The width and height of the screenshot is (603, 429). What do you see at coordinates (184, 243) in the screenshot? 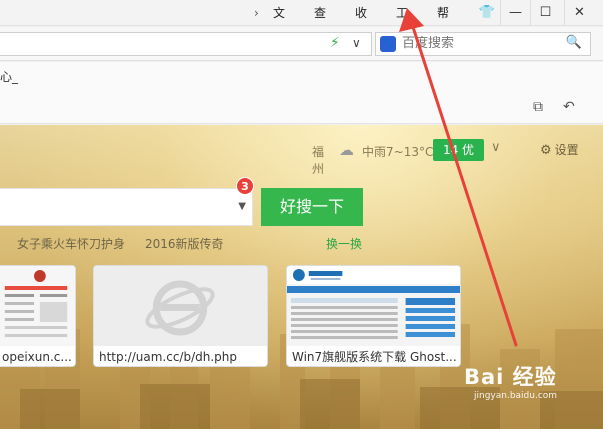
I see `hot-word-2: 2016新版传奇` at bounding box center [184, 243].